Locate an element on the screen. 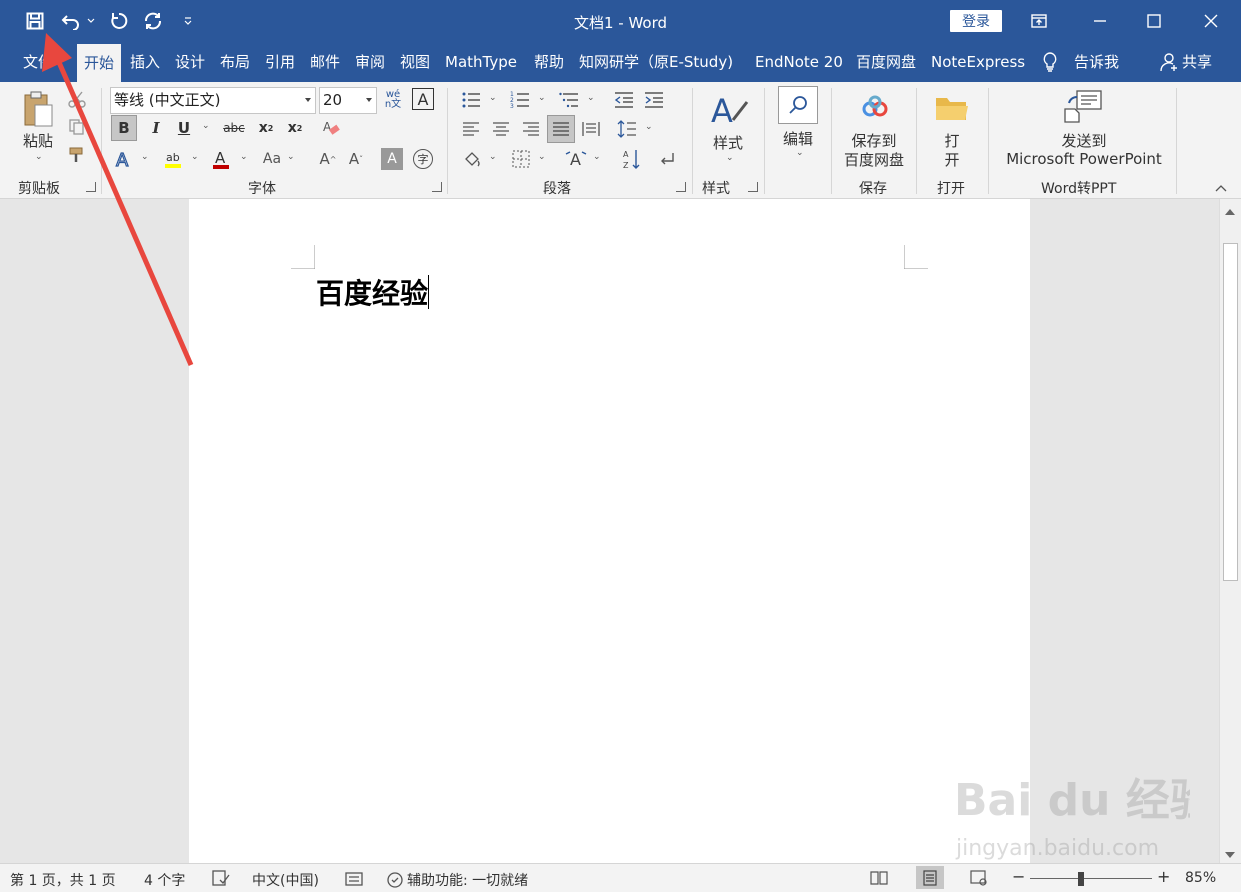  multilevel-dropdown-icon: ⌄ is located at coordinates (591, 98).